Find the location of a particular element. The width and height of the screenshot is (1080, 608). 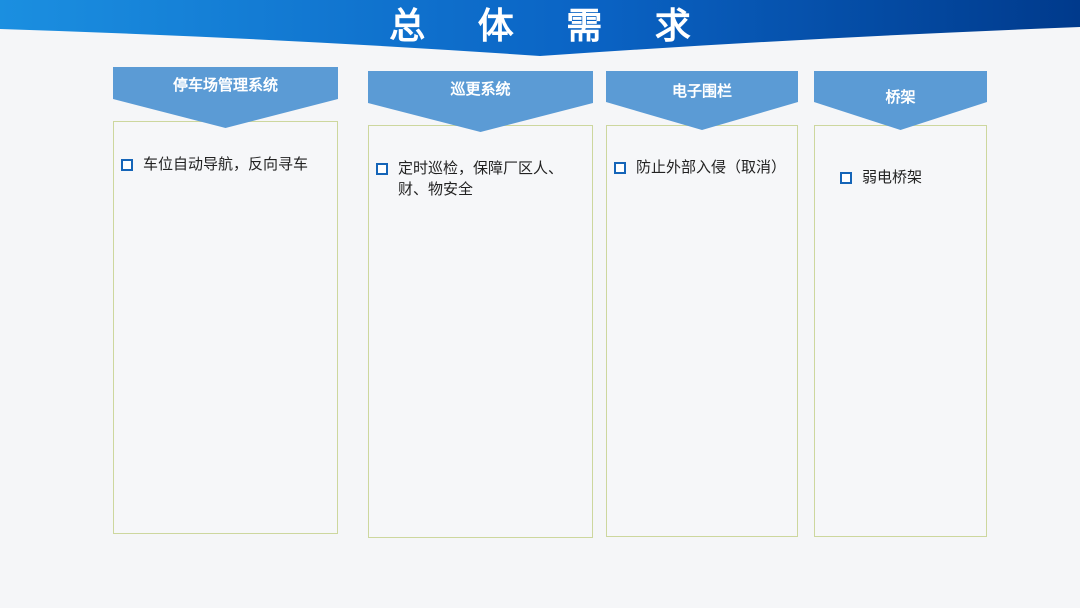

list-item-text: 定时巡检，保障厂区人、财、物安全 is located at coordinates (481, 178).